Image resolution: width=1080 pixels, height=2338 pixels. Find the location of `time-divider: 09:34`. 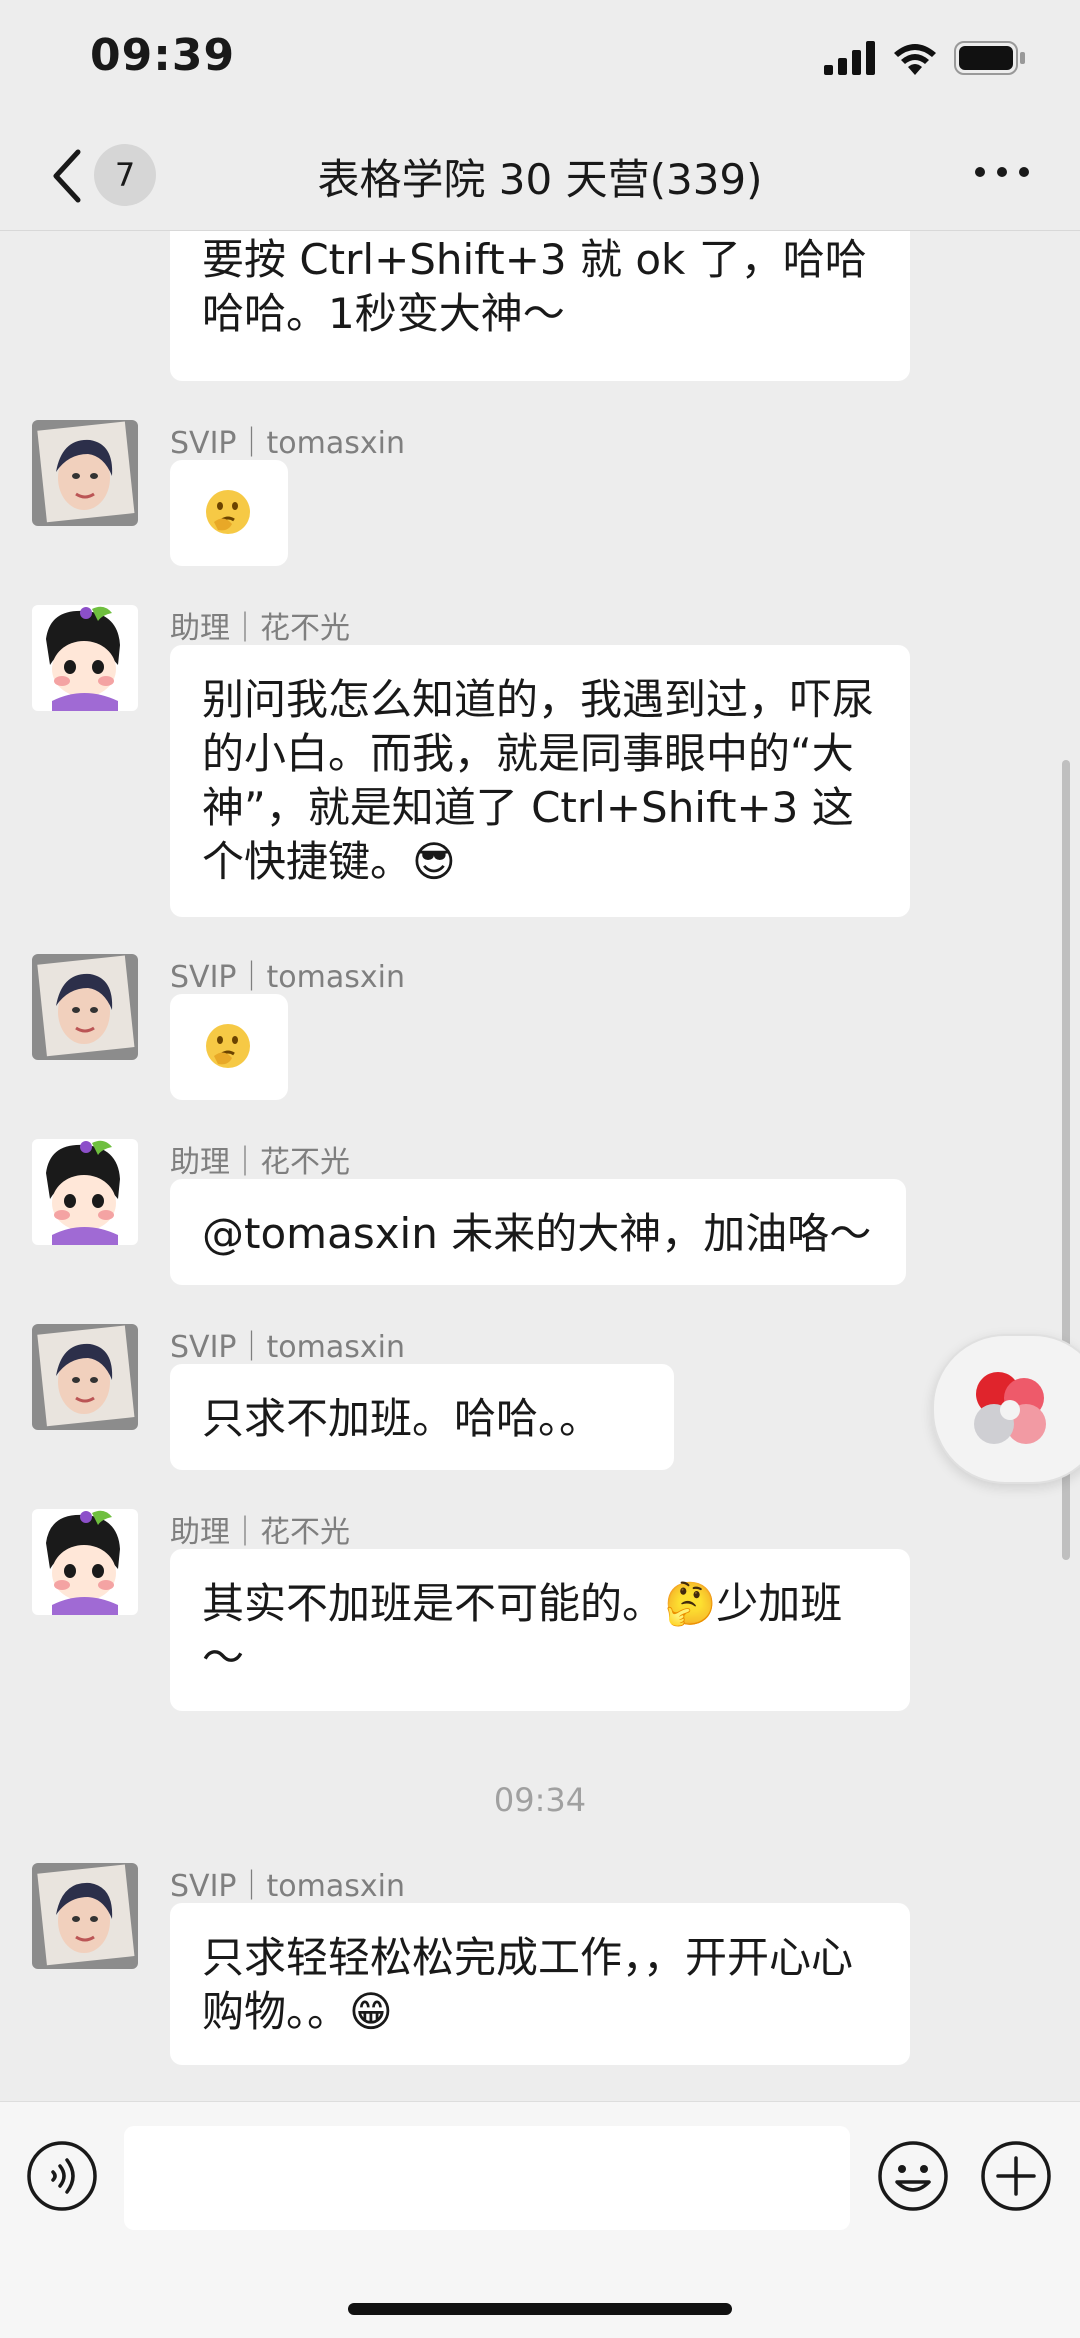

time-divider: 09:34 is located at coordinates (540, 1800).